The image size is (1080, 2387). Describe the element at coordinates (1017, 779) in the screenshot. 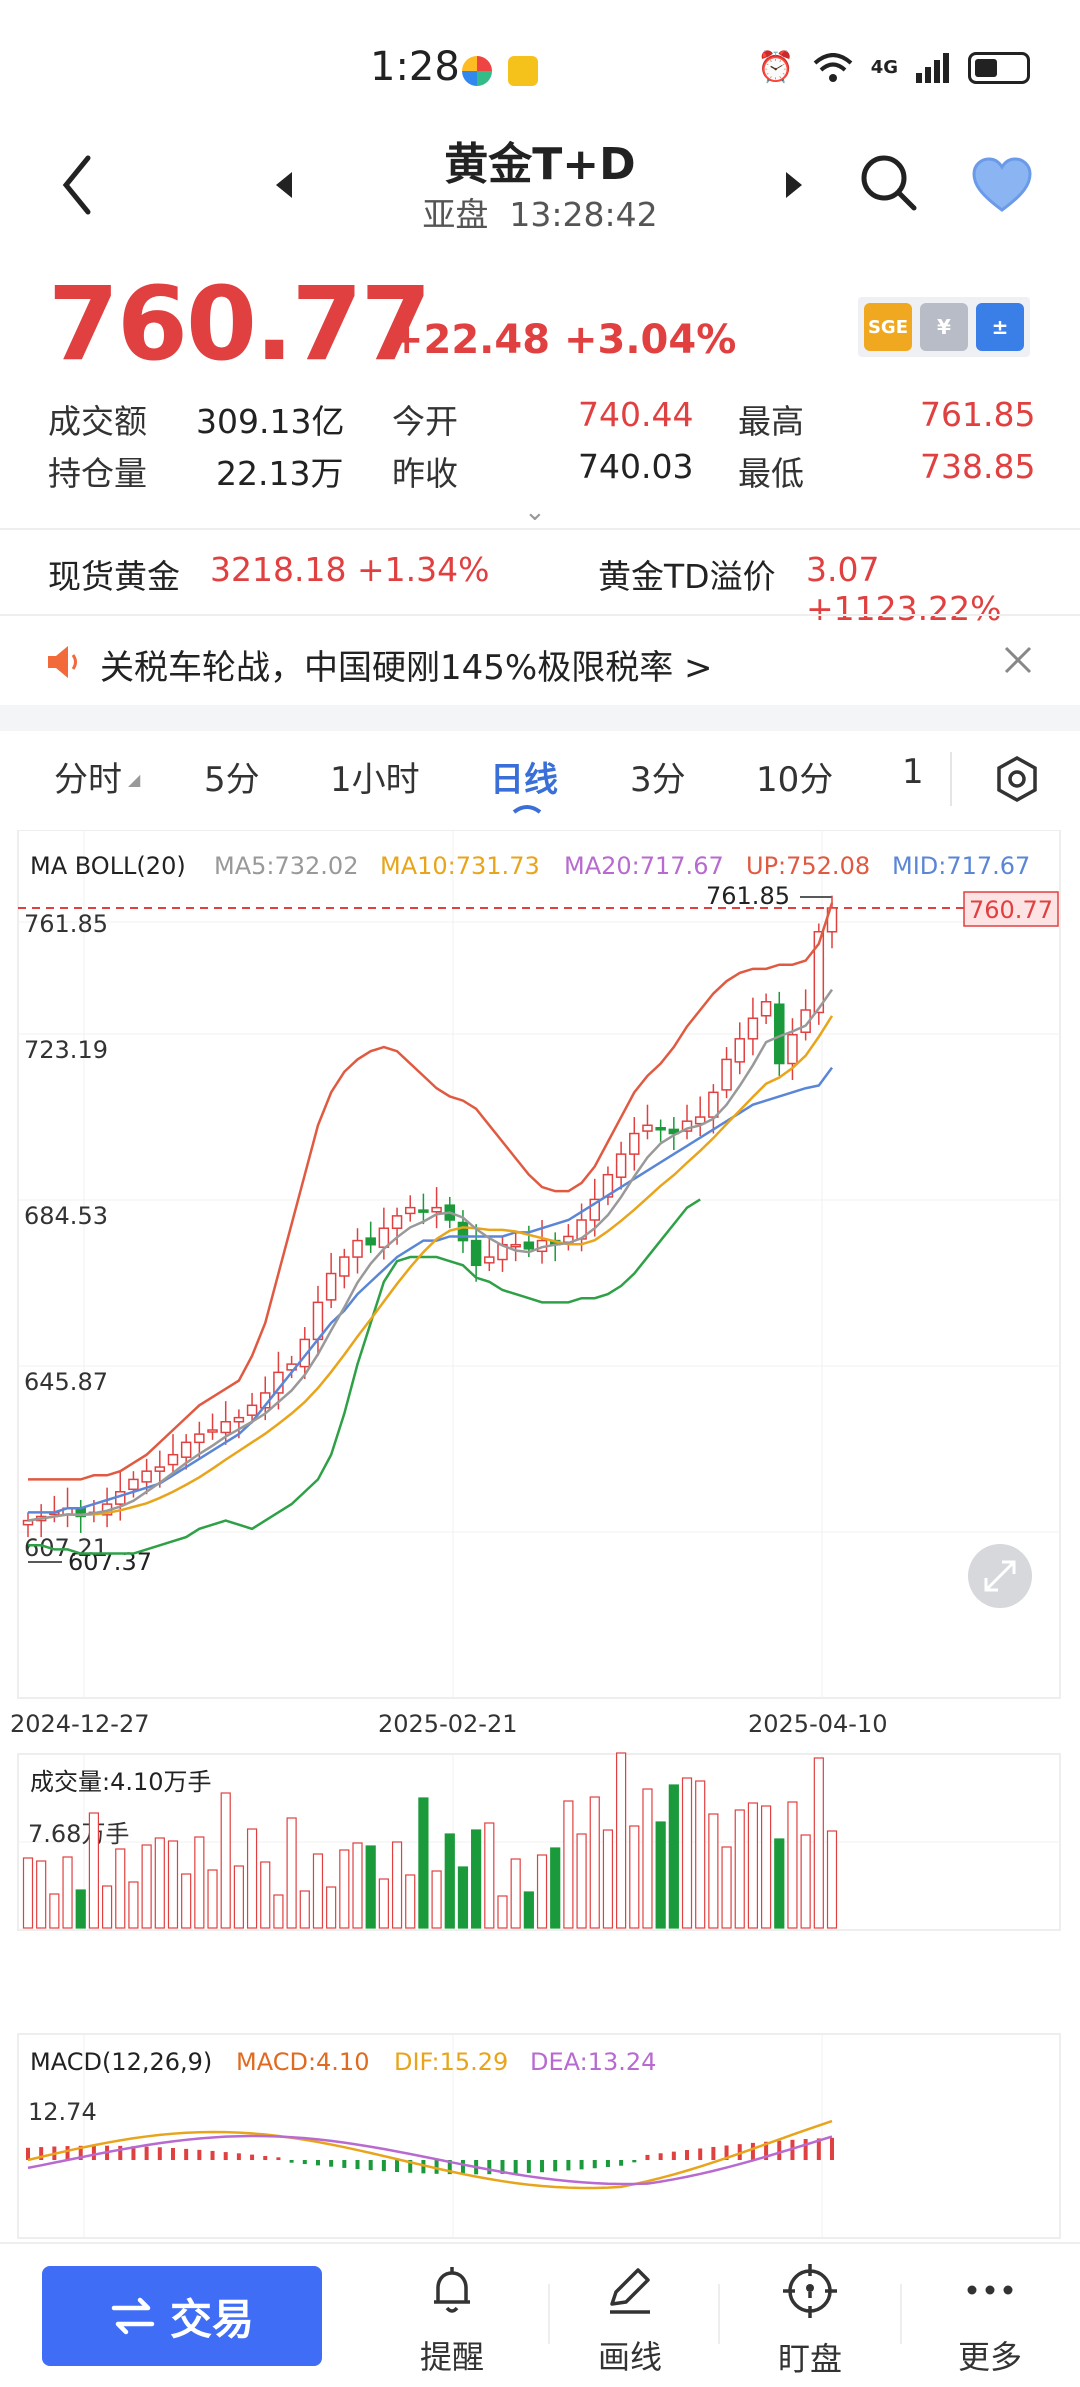

I see `chart-settings-icon` at that location.